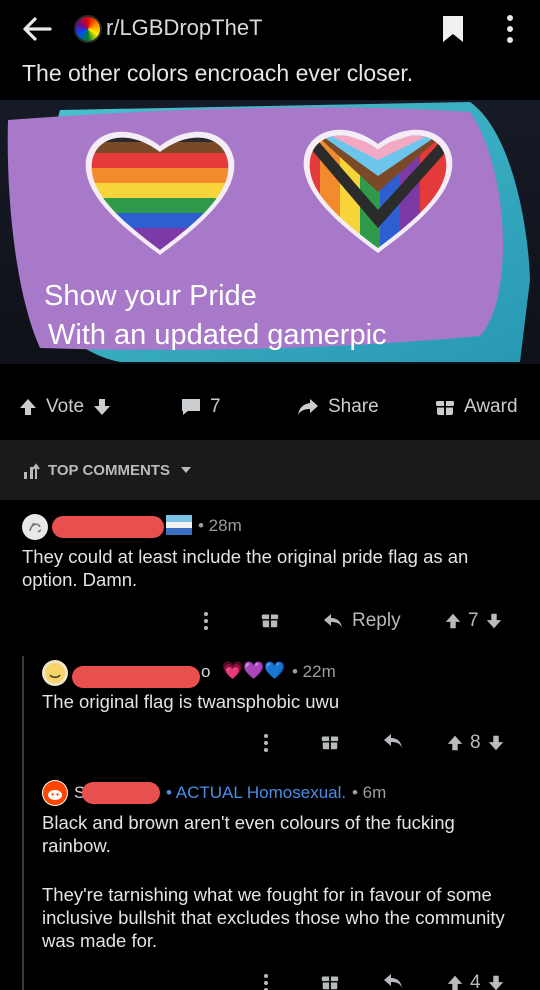  I want to click on vote-control: 8, so click(475, 743).